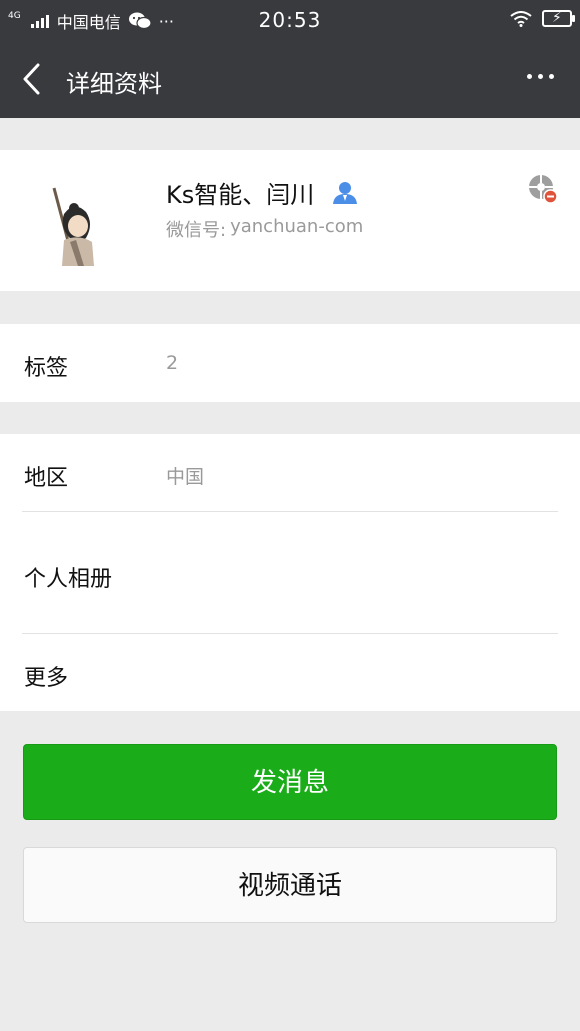 This screenshot has height=1031, width=580. I want to click on status-bar: 4G 中国电信 ··· 20:53 ⚡, so click(290, 20).